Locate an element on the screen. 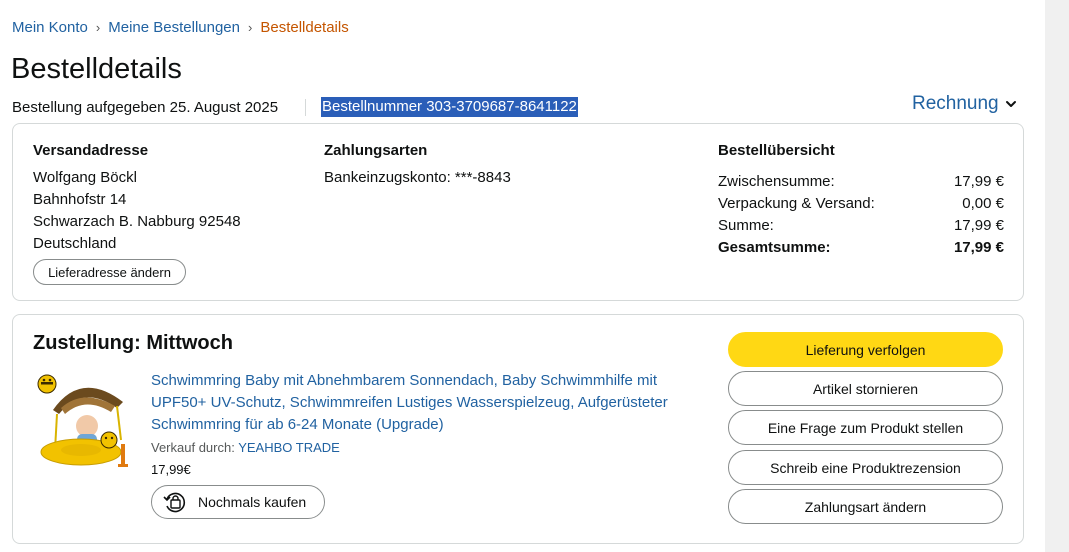 The image size is (1069, 552). breadcrumb-my-account: Mein Konto is located at coordinates (50, 27).